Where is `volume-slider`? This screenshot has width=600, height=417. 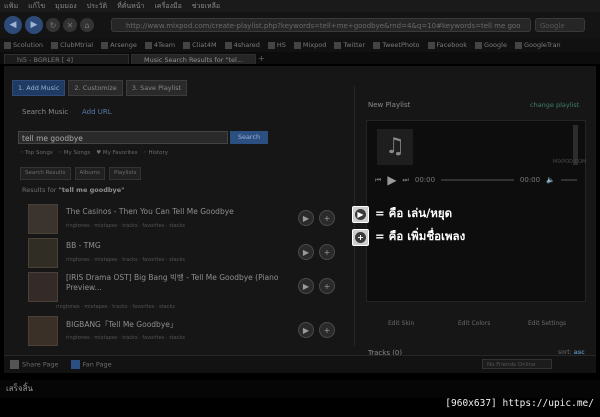
volume-slider is located at coordinates (568, 180).